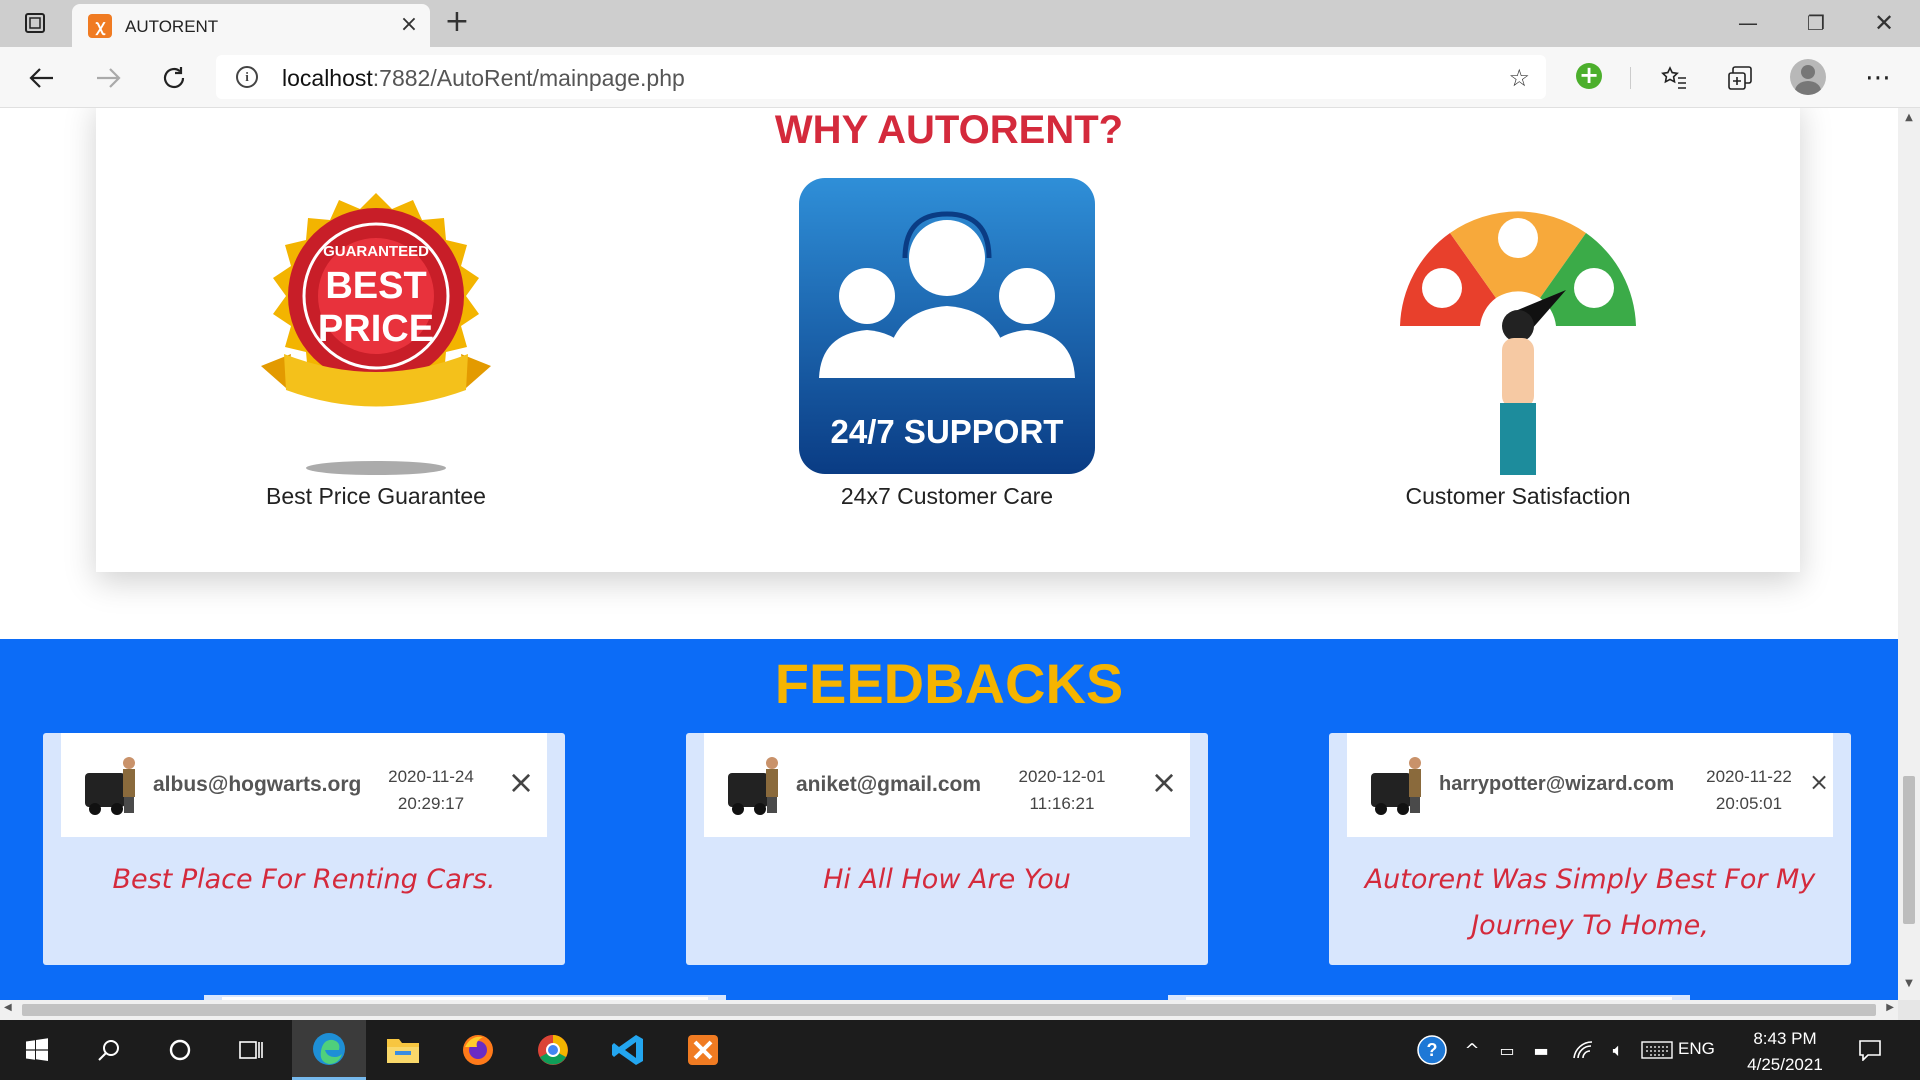 The width and height of the screenshot is (1920, 1080). Describe the element at coordinates (628, 1050) in the screenshot. I see `vscode-icon` at that location.